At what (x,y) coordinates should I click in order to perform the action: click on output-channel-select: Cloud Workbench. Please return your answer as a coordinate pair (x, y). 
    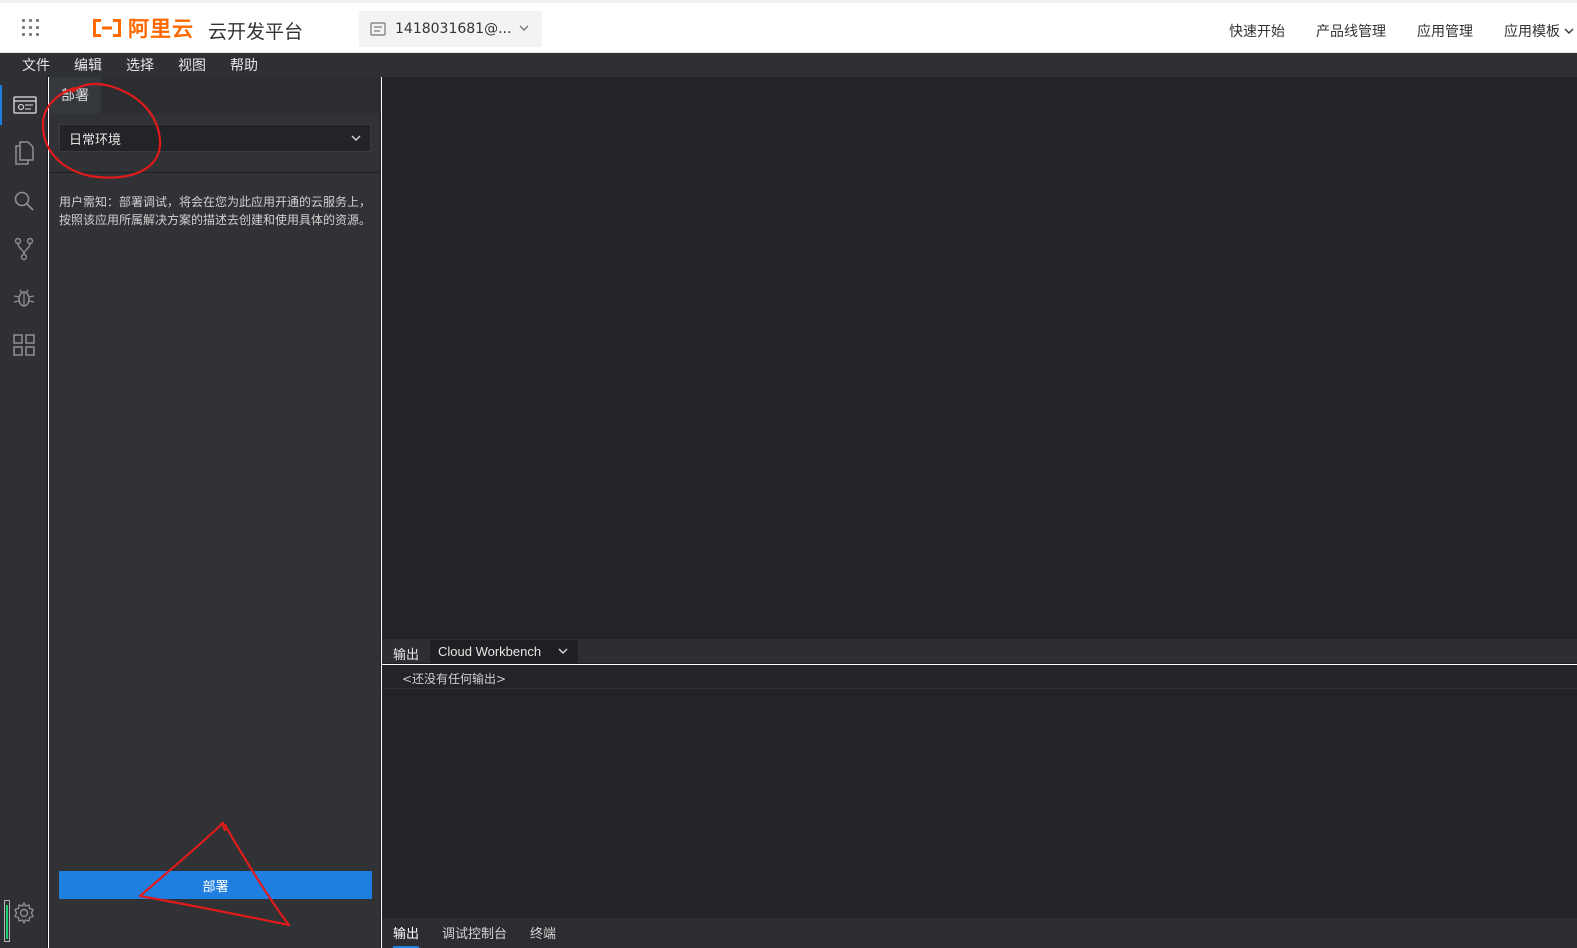
    Looking at the image, I should click on (504, 651).